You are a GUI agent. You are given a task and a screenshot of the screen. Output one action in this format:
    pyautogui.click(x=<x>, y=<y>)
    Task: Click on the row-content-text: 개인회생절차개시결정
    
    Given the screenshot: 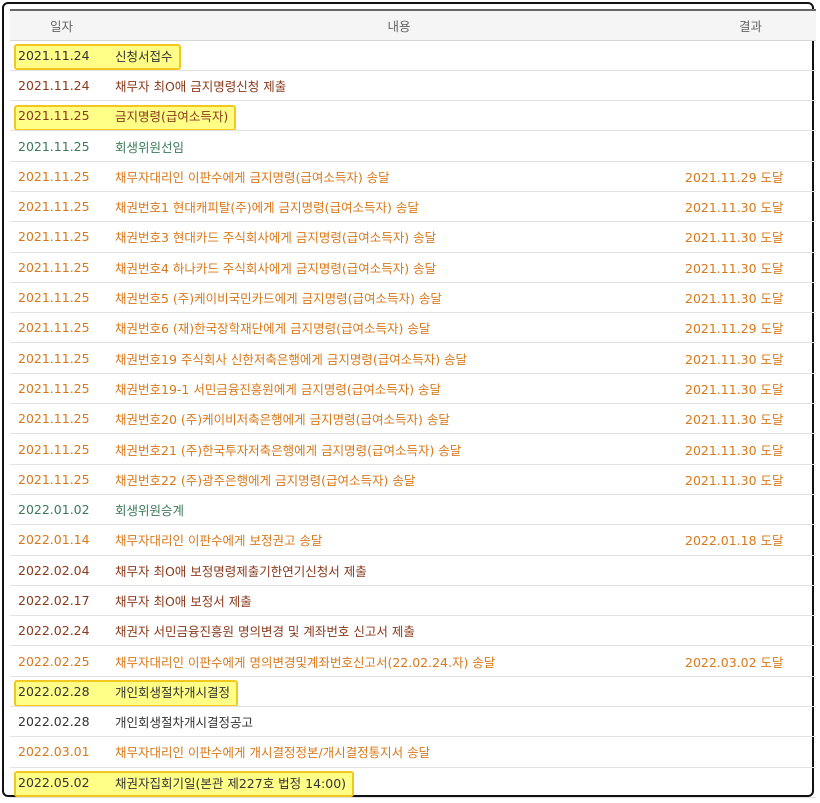 What is the action you would take?
    pyautogui.click(x=173, y=692)
    